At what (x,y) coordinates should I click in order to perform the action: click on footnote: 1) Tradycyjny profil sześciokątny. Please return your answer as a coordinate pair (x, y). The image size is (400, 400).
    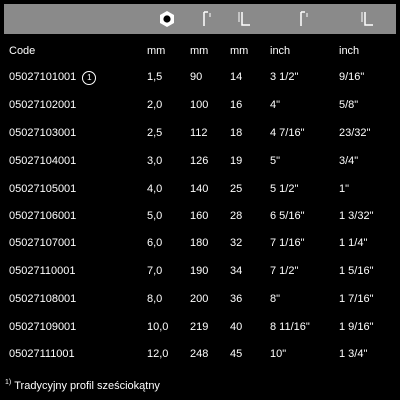
    Looking at the image, I should click on (82, 384).